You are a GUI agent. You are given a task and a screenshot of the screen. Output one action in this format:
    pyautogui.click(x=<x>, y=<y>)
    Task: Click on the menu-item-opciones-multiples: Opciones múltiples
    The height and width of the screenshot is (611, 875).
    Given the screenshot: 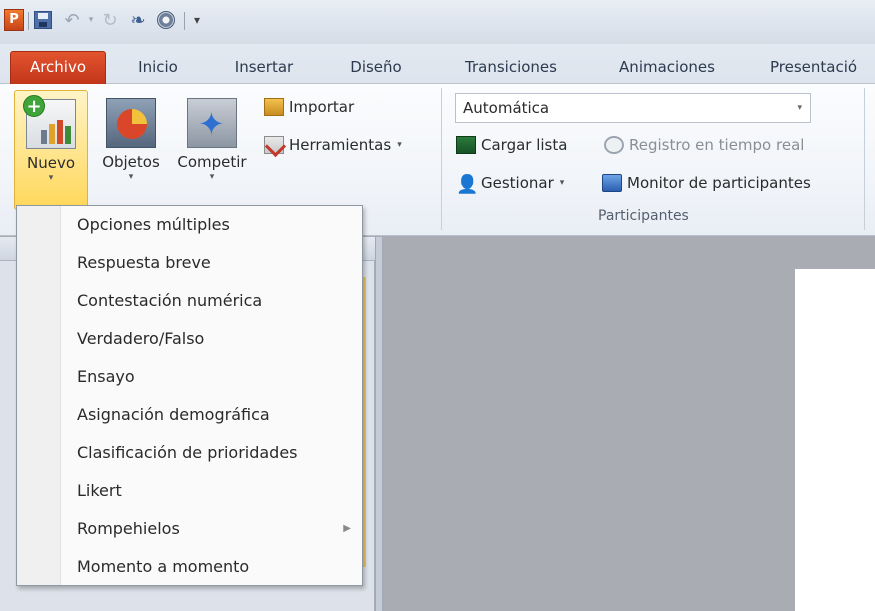 What is the action you would take?
    pyautogui.click(x=217, y=225)
    